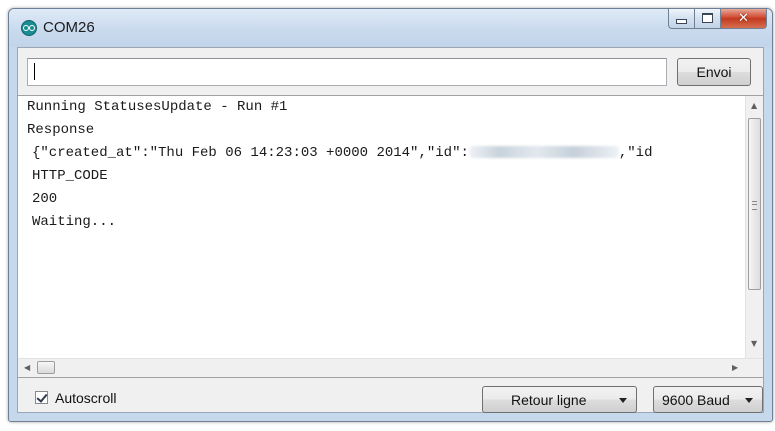 The height and width of the screenshot is (431, 775). I want to click on autoscroll-checkbox, so click(41, 397).